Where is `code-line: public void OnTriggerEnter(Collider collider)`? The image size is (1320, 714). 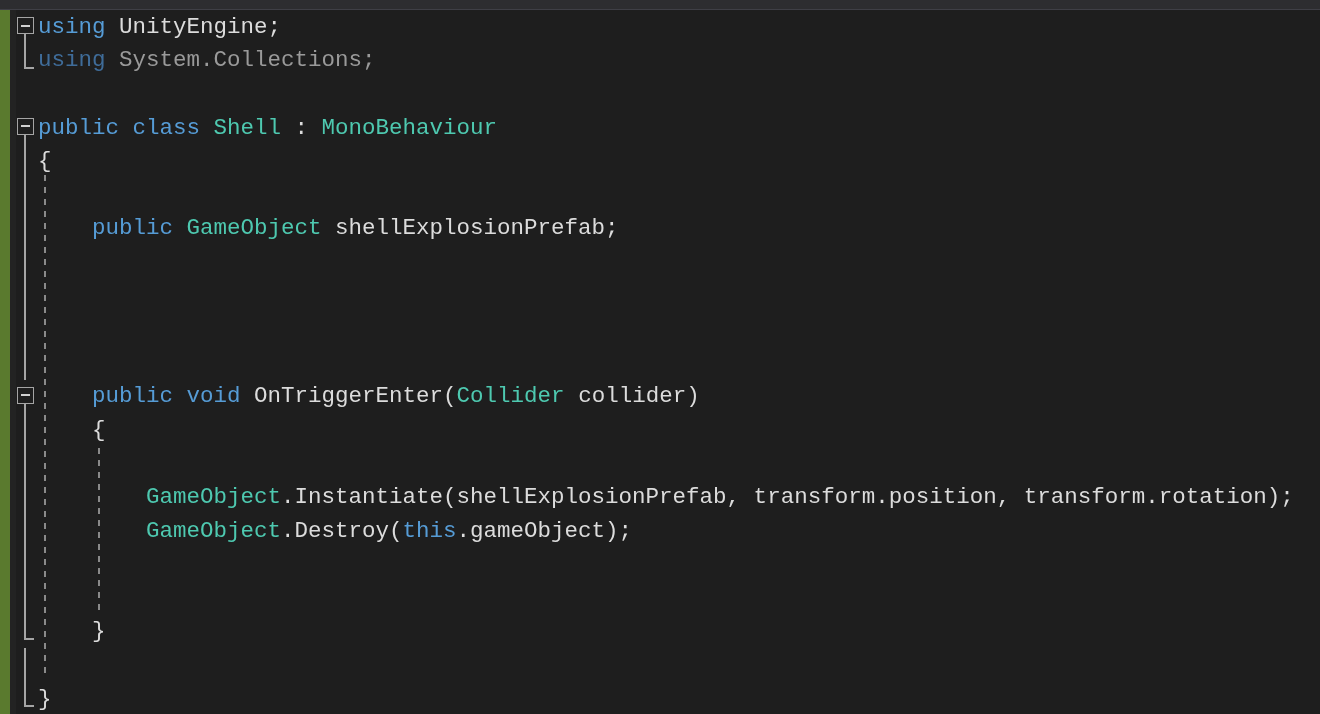 code-line: public void OnTriggerEnter(Collider collider) is located at coordinates (395, 396).